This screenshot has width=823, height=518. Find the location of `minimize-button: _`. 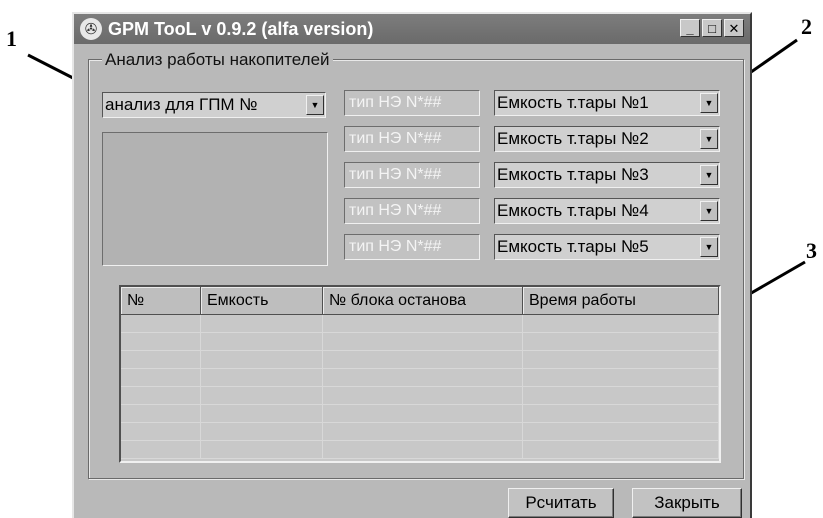

minimize-button: _ is located at coordinates (690, 28).